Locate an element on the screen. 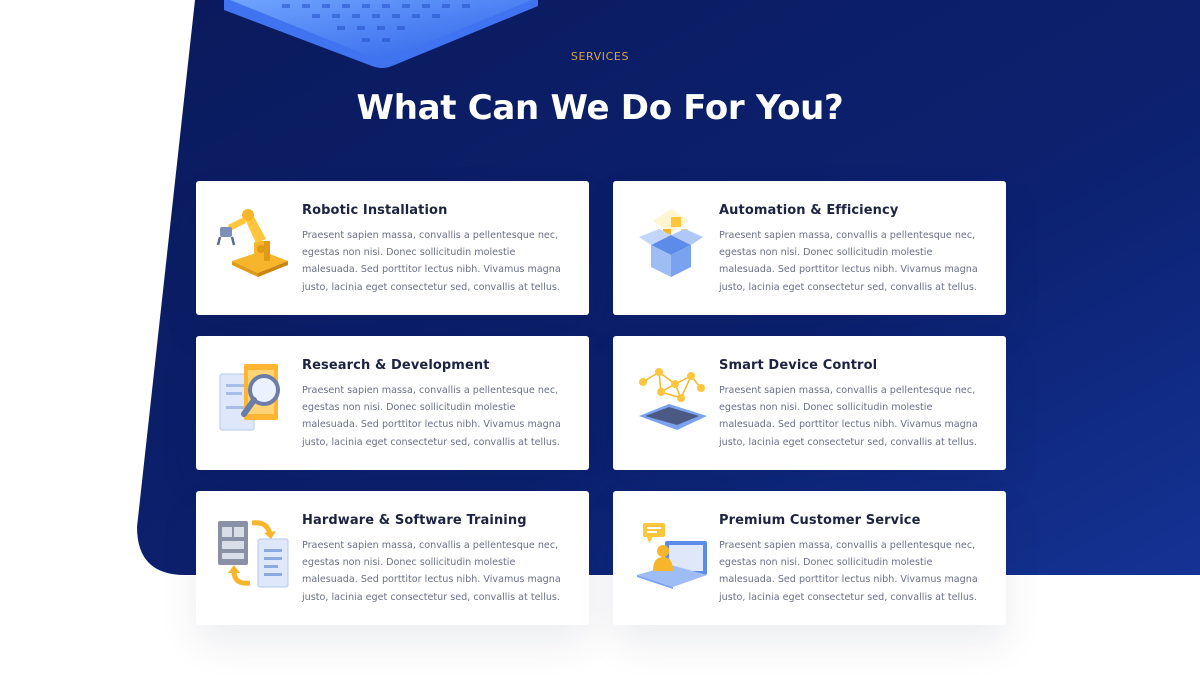 This screenshot has height=675, width=1200. open-box-icon is located at coordinates (671, 243).